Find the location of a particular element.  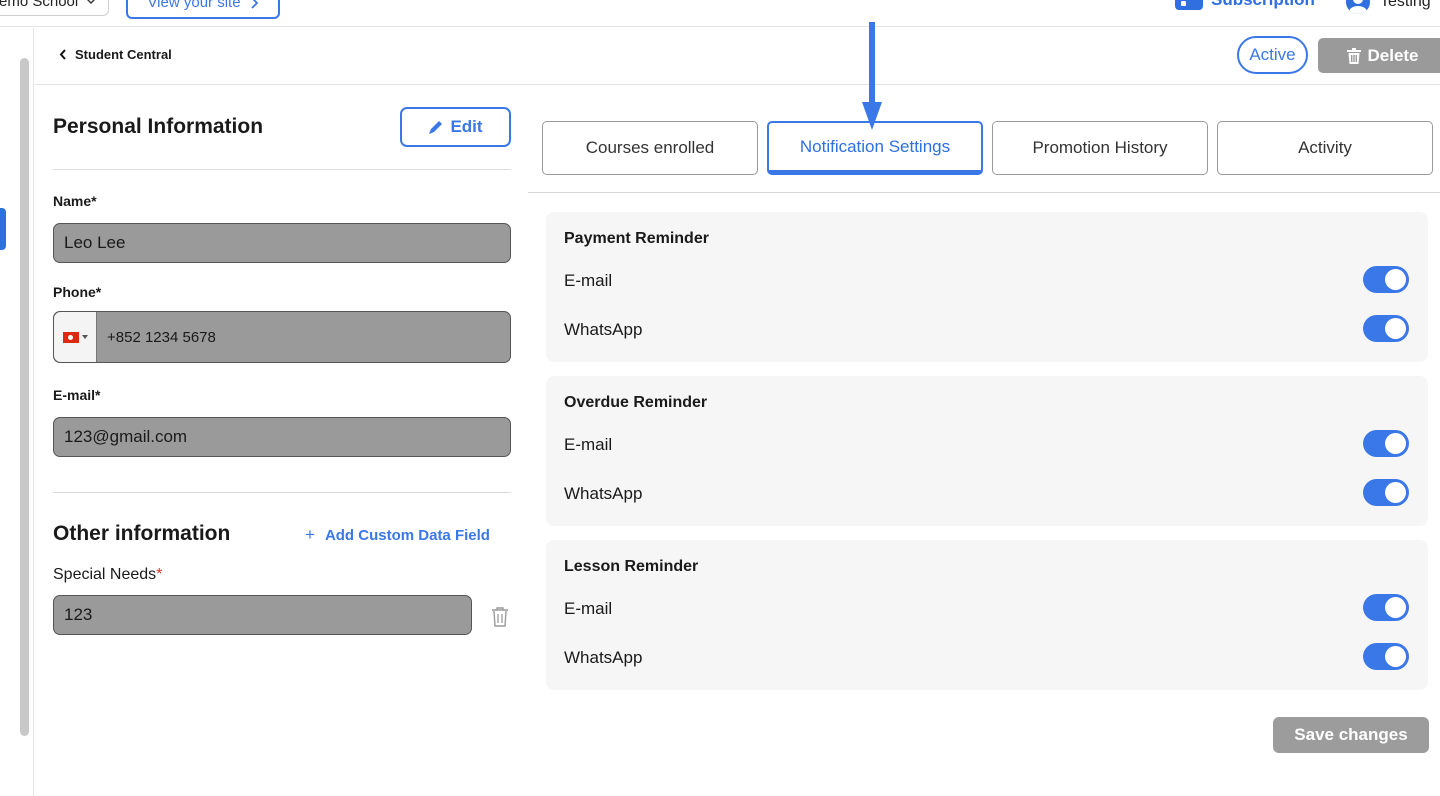

chevron-right-icon is located at coordinates (254, 4).